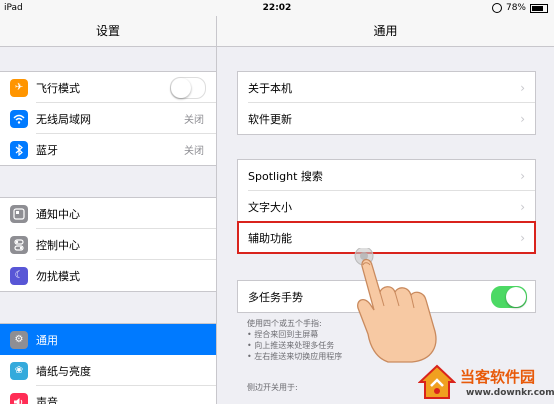 The height and width of the screenshot is (404, 554). What do you see at coordinates (108, 213) in the screenshot?
I see `sidebar-item-notification-center: 通知中心` at bounding box center [108, 213].